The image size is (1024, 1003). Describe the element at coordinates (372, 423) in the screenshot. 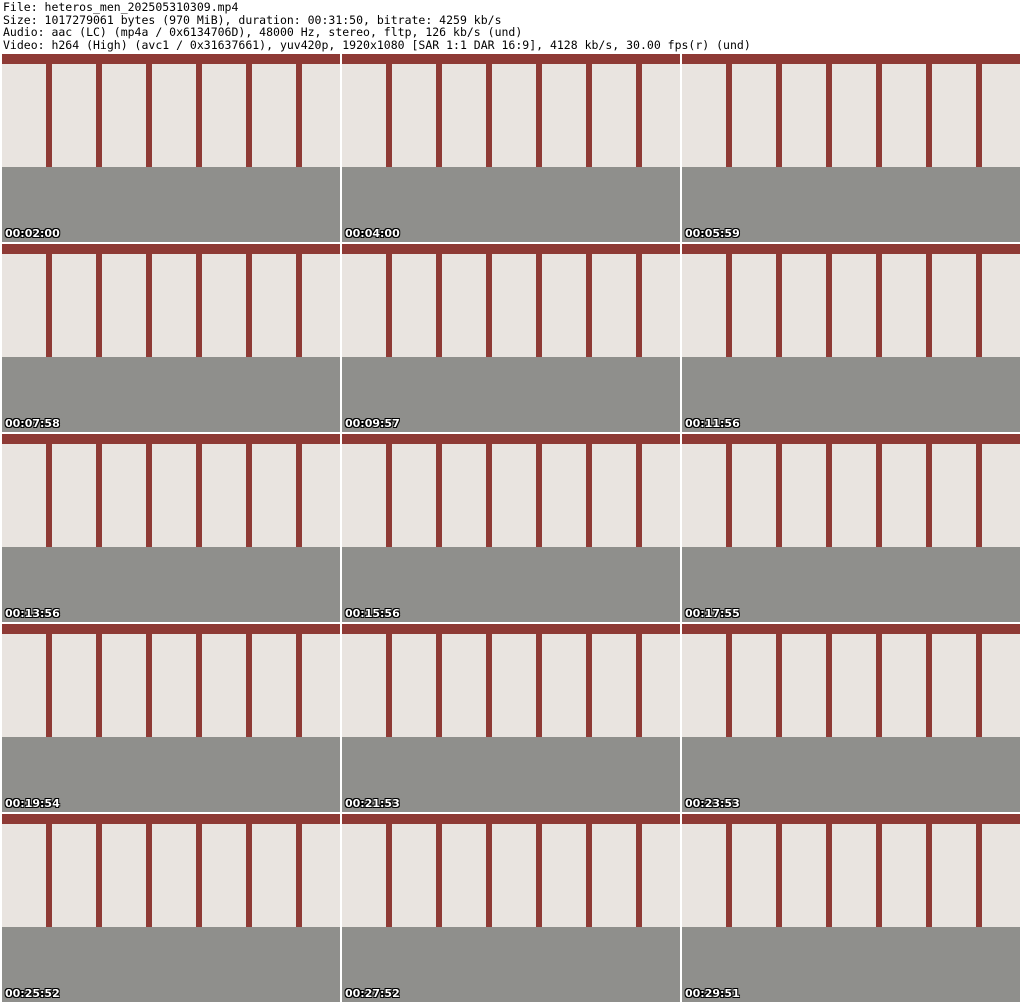

I see `timestamp: 00:09:57` at that location.